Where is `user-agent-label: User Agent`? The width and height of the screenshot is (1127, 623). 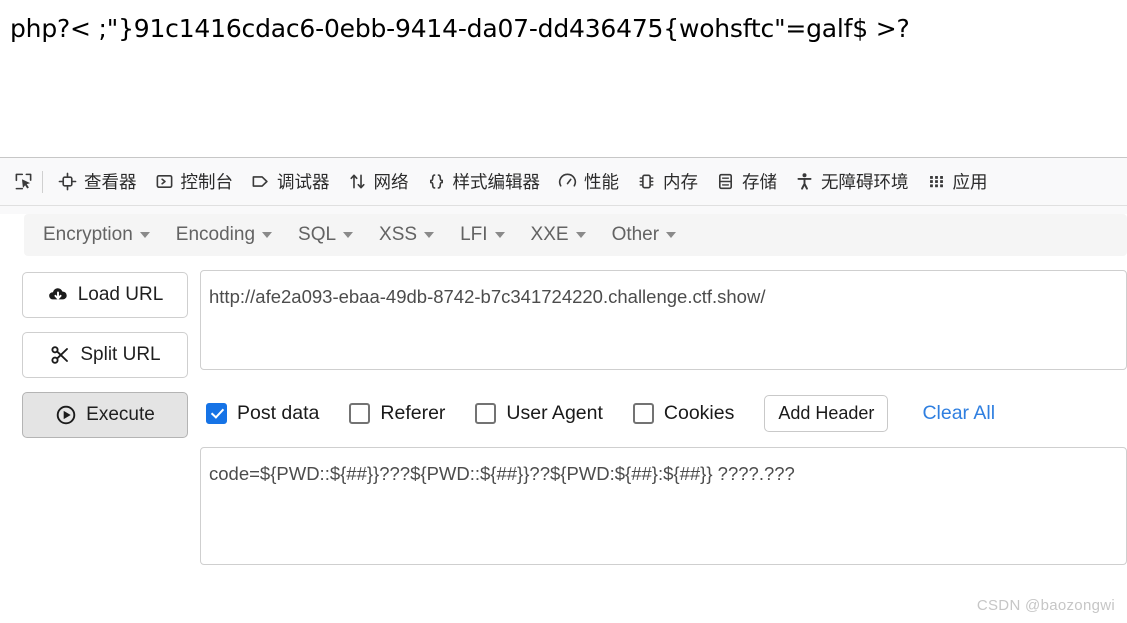
user-agent-label: User Agent is located at coordinates (554, 412).